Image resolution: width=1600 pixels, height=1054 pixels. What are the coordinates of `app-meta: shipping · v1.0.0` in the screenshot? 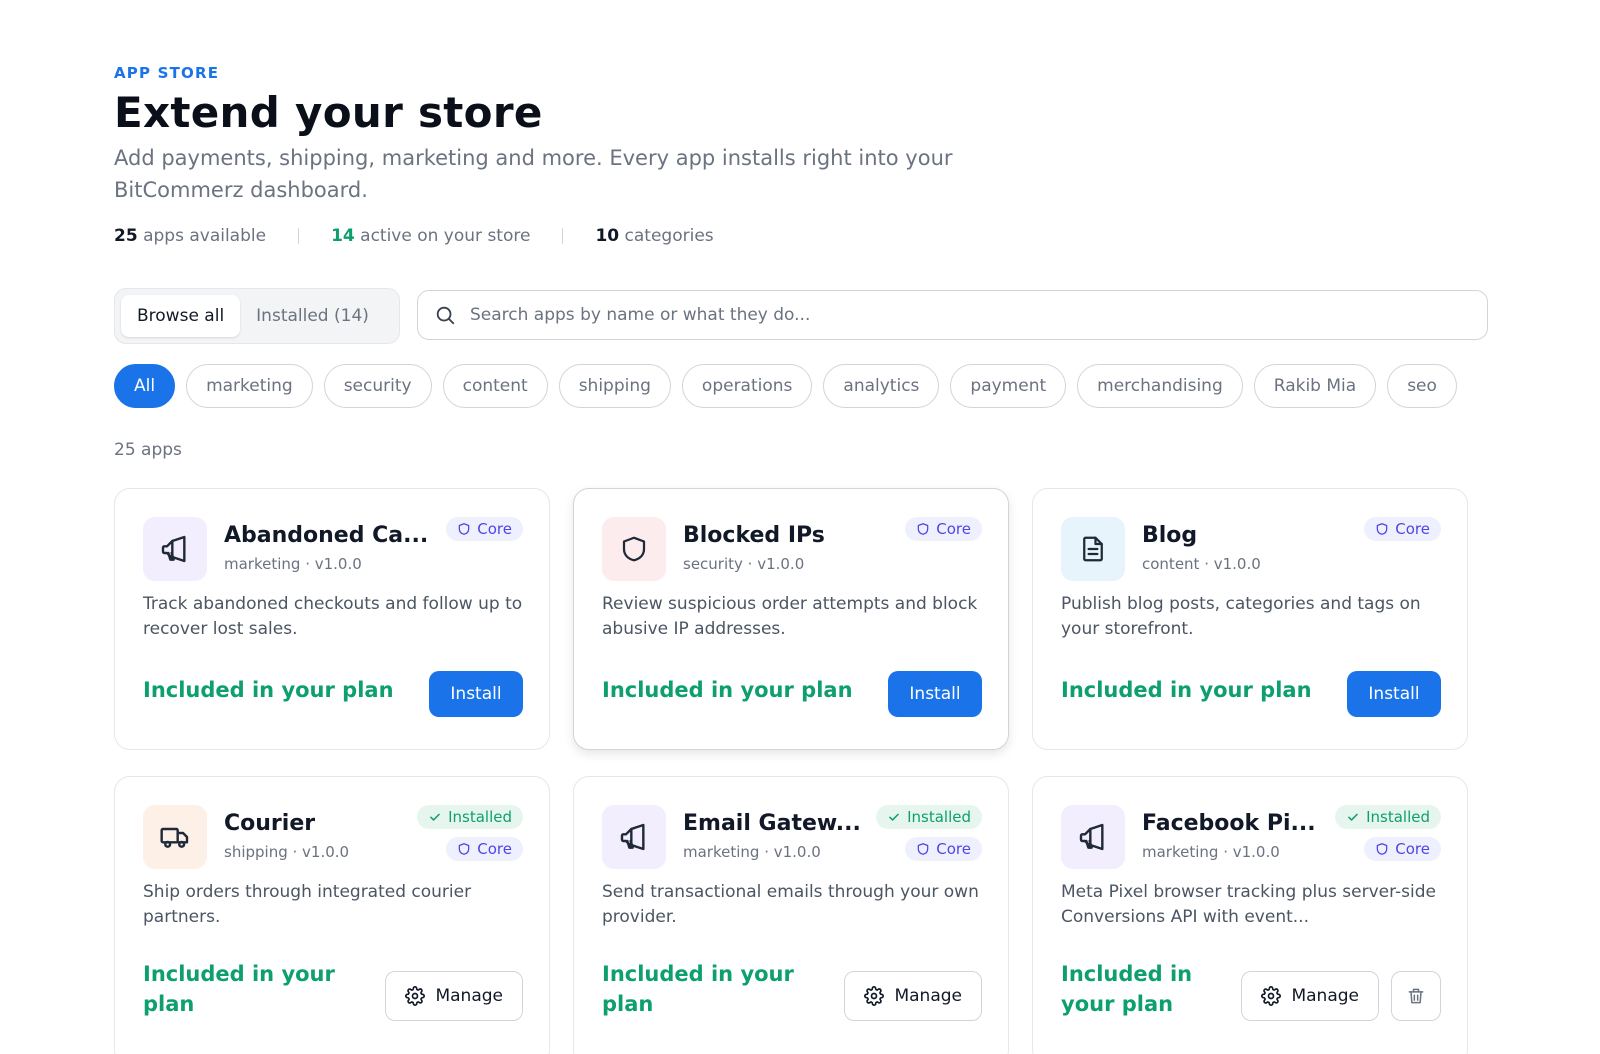 It's located at (287, 852).